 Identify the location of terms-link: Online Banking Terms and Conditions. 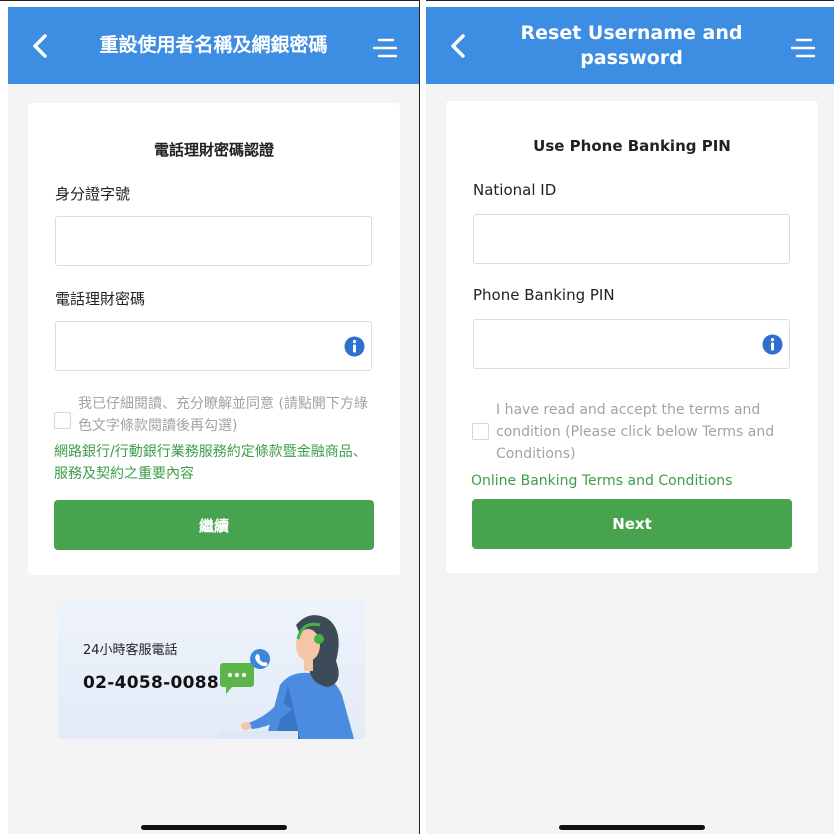
(636, 481).